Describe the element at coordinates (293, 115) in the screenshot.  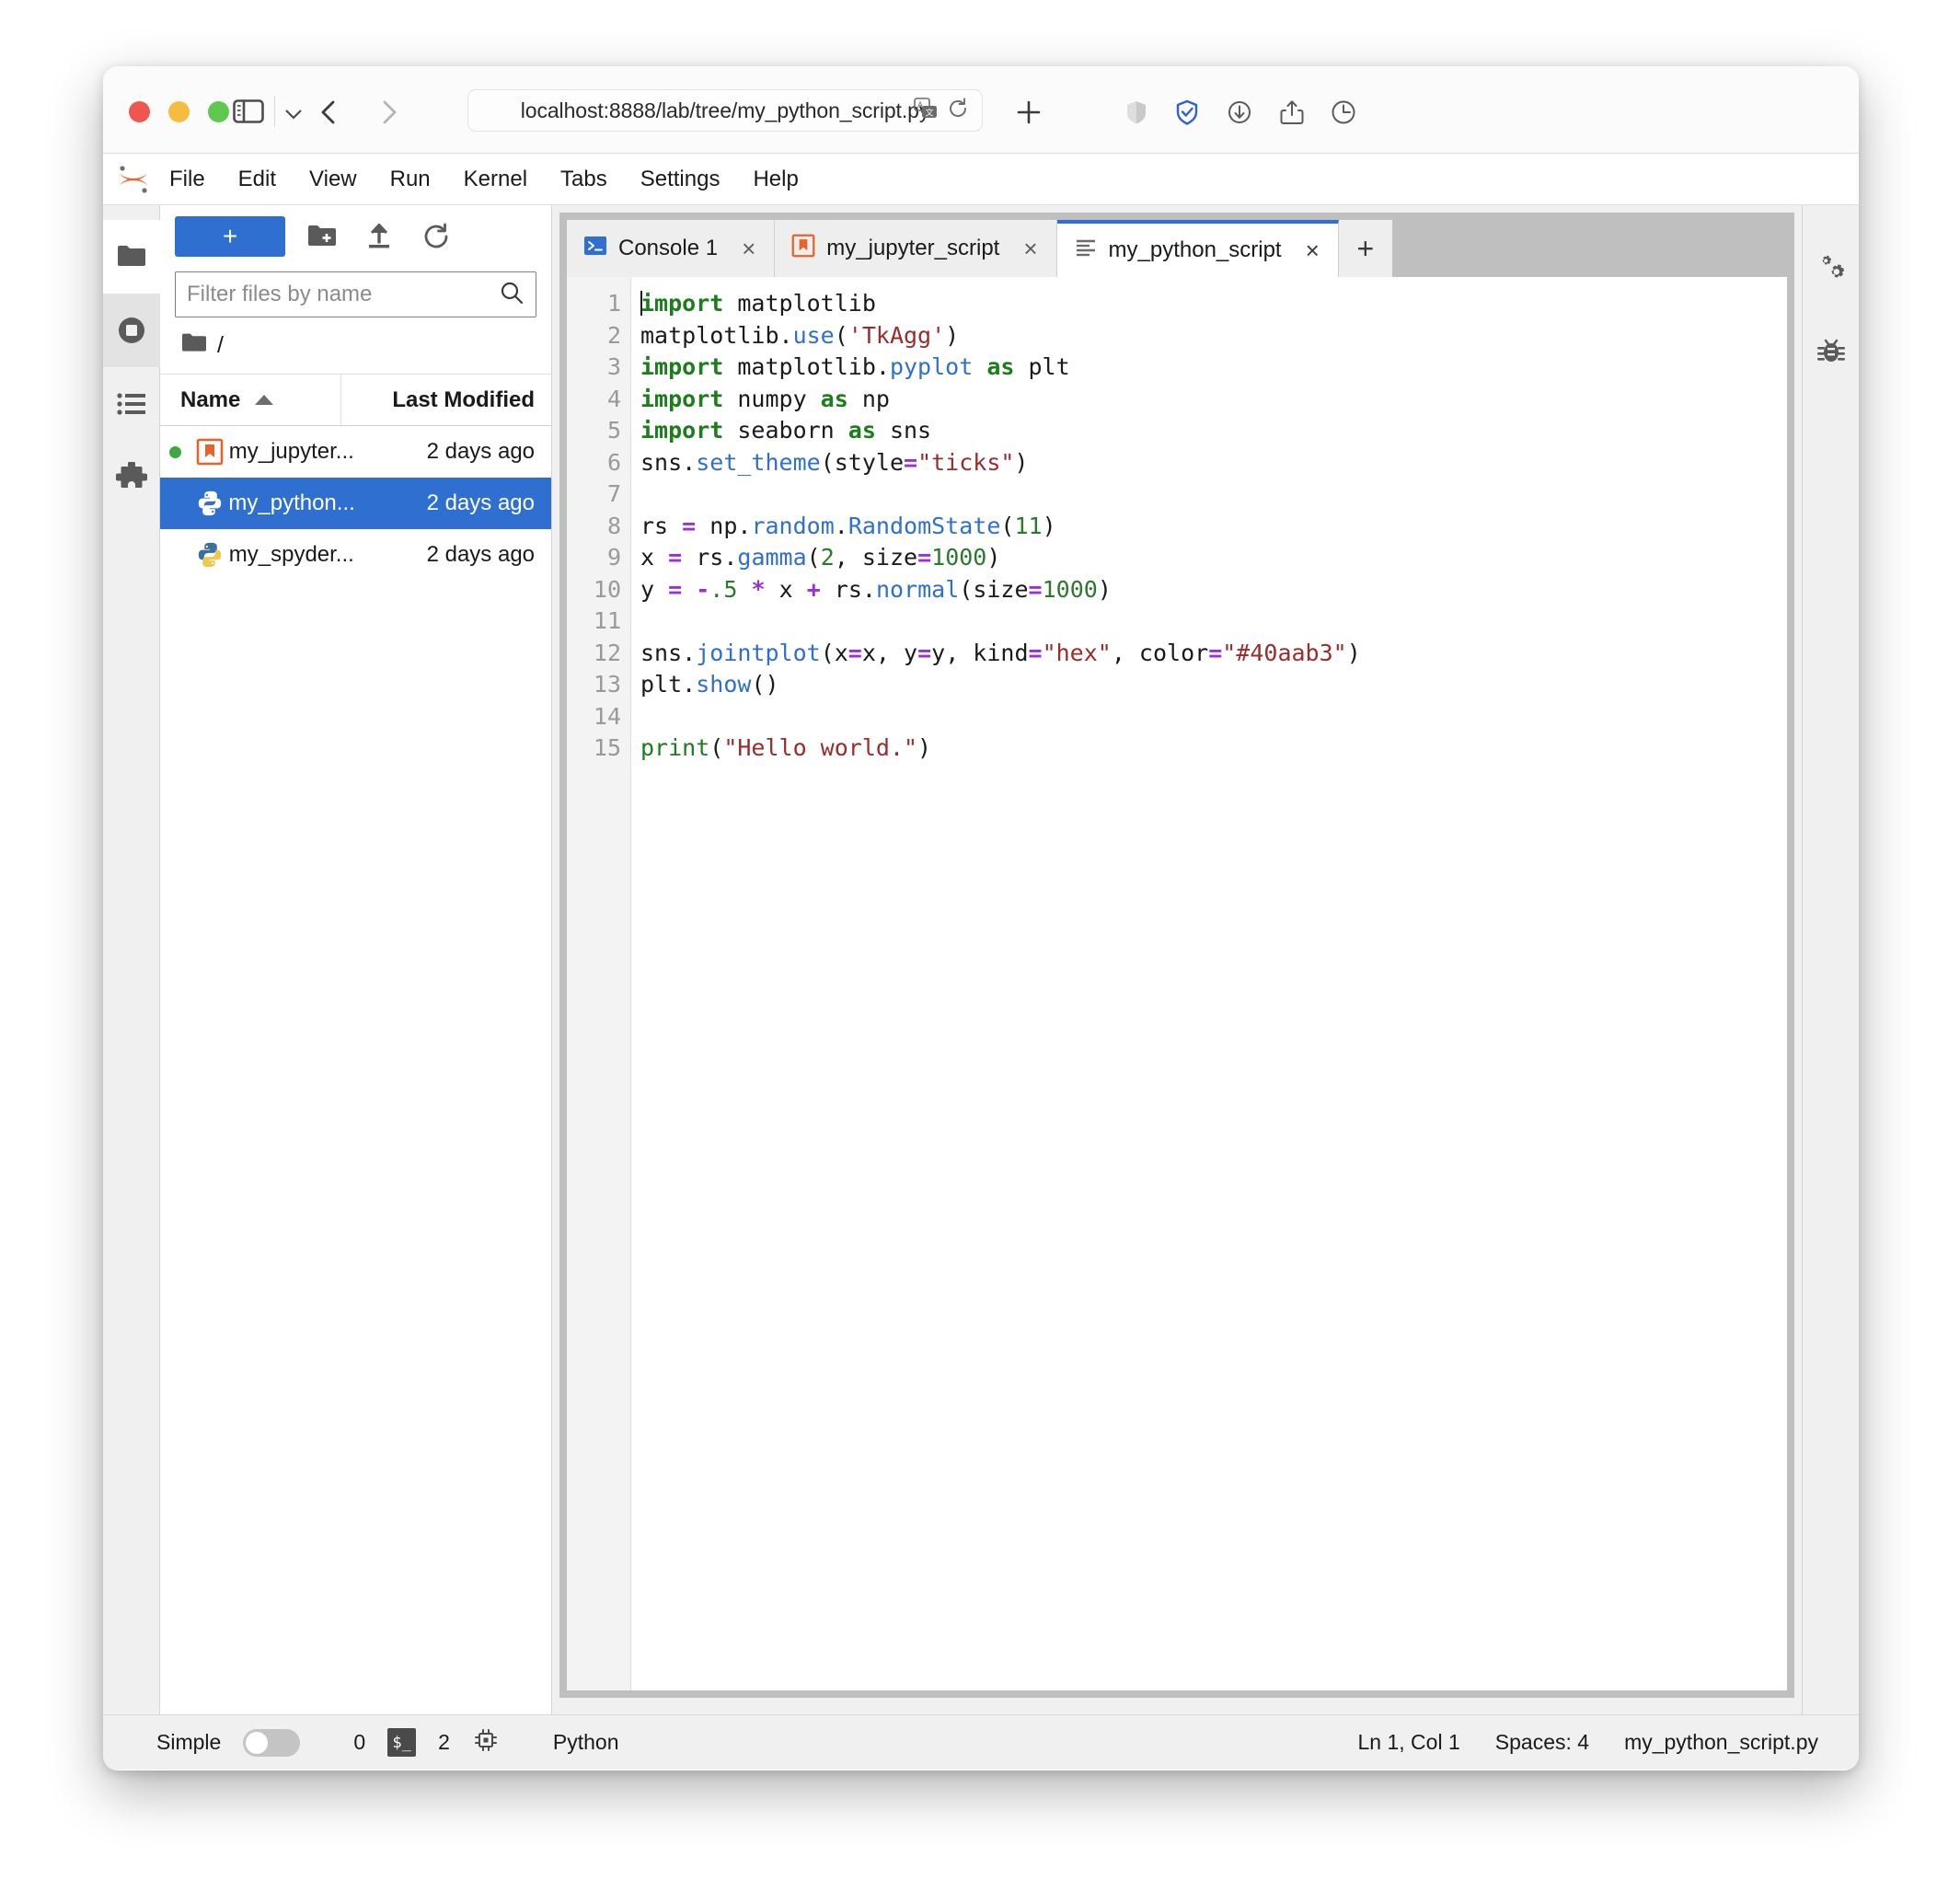
I see `chevron-down-icon` at that location.